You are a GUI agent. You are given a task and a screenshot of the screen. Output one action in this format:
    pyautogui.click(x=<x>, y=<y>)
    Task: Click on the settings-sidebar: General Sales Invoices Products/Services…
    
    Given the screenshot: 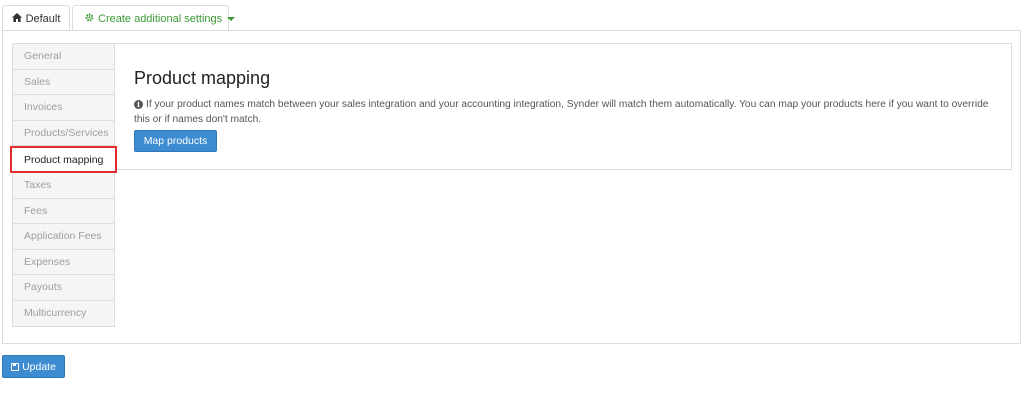 What is the action you would take?
    pyautogui.click(x=63, y=185)
    